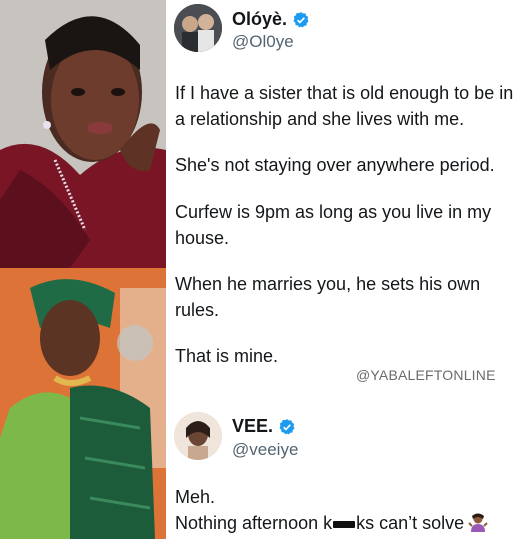 The height and width of the screenshot is (539, 526). Describe the element at coordinates (426, 375) in the screenshot. I see `watermark: @YABALEFTONLINE` at that location.